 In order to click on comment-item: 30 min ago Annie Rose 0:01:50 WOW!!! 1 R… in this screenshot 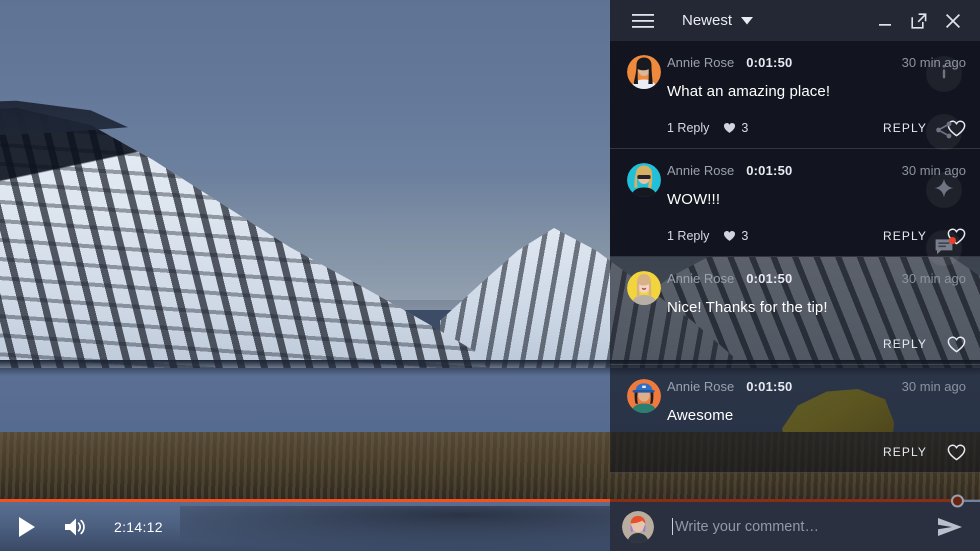, I will do `click(795, 203)`.